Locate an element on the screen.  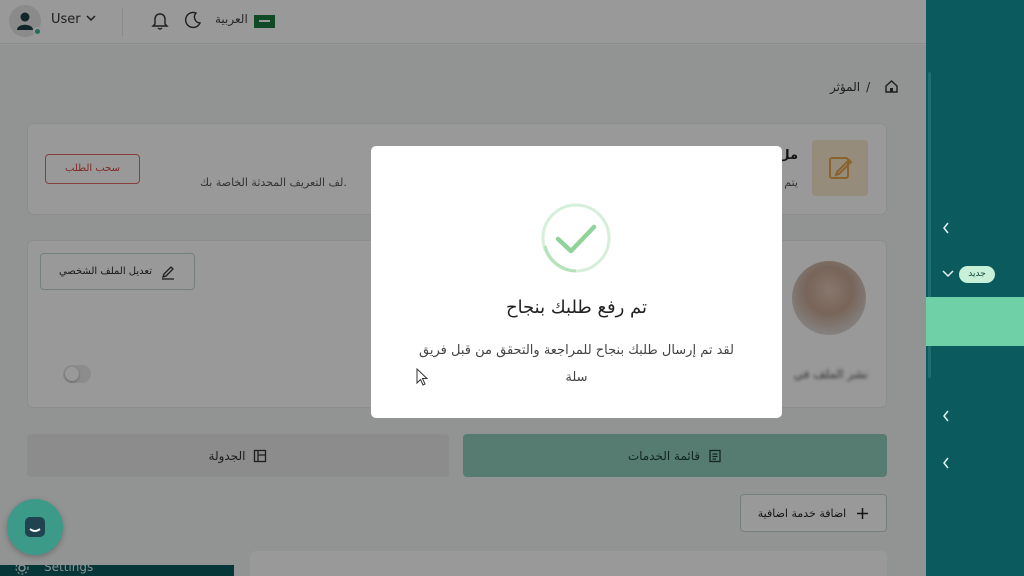
chat-support-button is located at coordinates (35, 527).